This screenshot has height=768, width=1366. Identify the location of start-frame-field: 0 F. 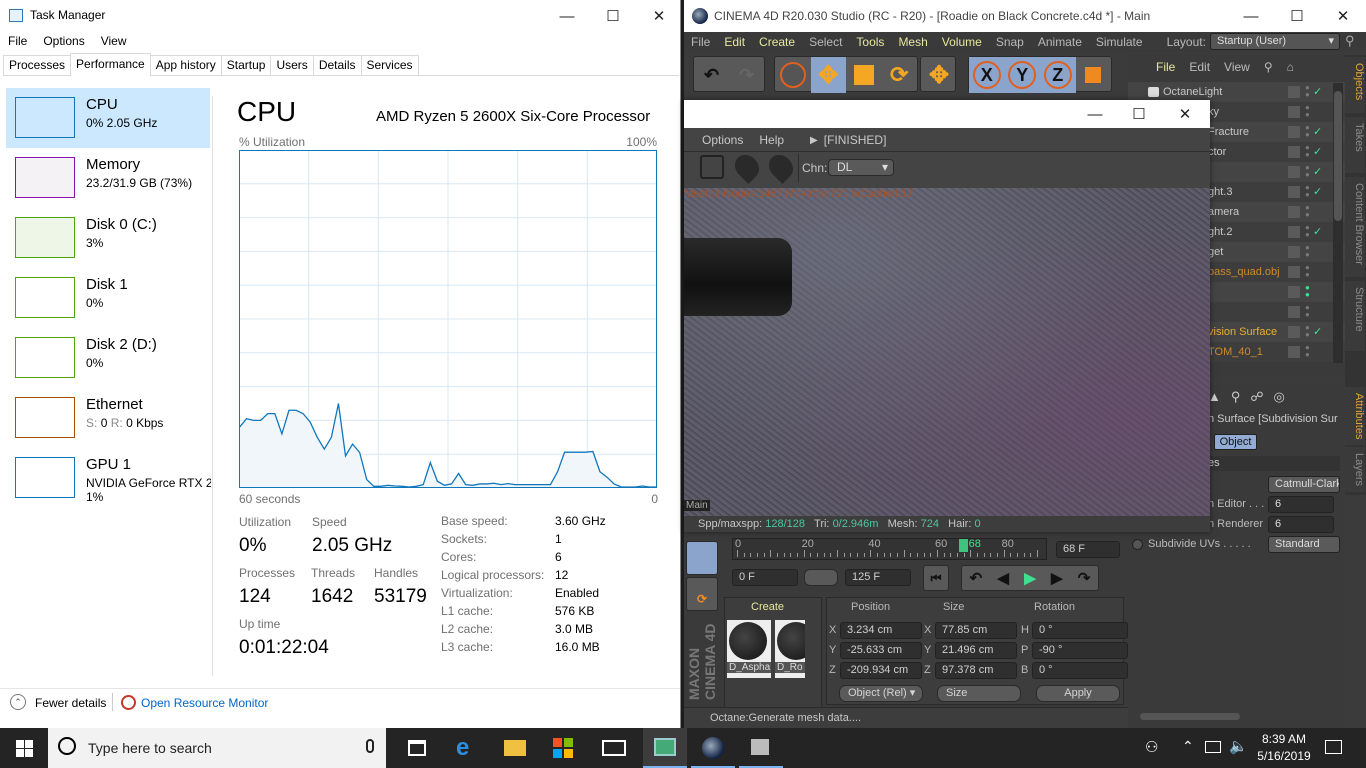
(765, 577).